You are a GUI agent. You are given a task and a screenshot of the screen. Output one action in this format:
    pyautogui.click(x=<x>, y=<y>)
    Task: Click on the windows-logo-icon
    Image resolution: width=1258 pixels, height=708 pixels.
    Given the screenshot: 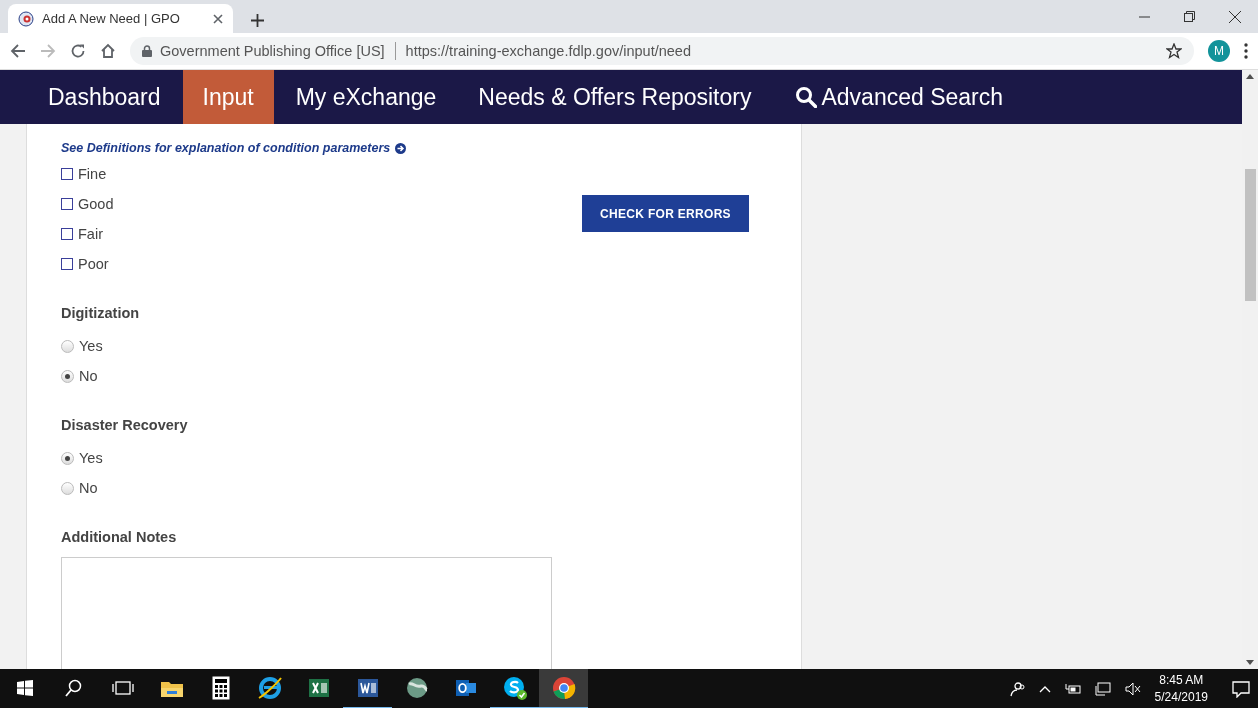 What is the action you would take?
    pyautogui.click(x=24, y=688)
    